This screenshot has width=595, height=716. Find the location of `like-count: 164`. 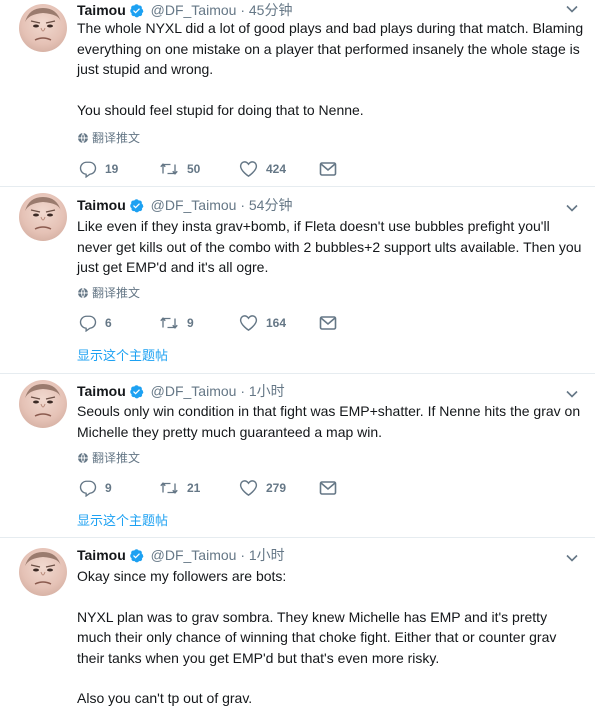

like-count: 164 is located at coordinates (276, 323).